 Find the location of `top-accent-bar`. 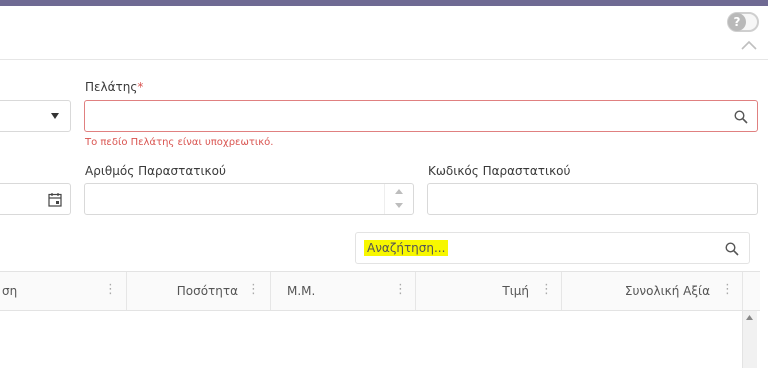

top-accent-bar is located at coordinates (384, 3).